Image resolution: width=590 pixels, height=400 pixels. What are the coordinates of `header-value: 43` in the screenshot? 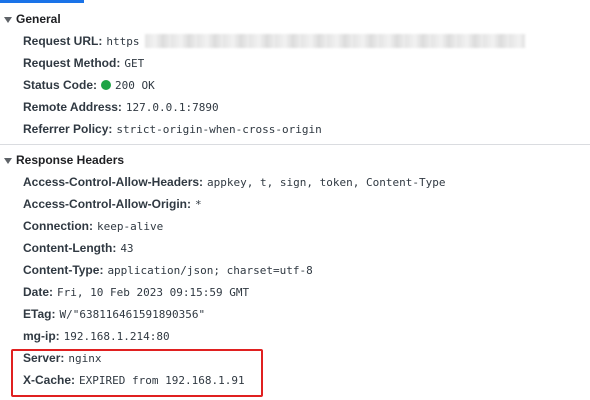 It's located at (126, 248).